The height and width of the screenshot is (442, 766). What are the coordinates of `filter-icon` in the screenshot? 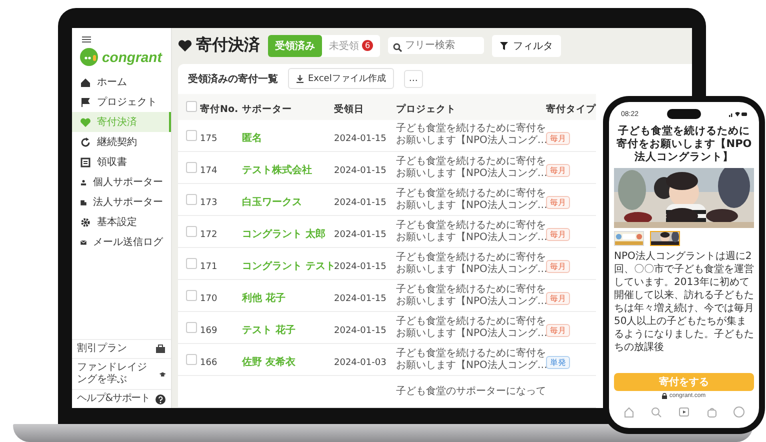 It's located at (504, 46).